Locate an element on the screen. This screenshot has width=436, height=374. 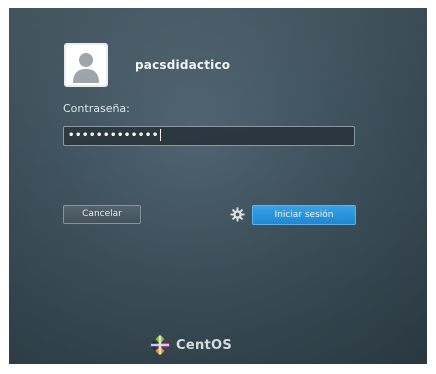
password-masked-value: ••••••••••••• is located at coordinates (113, 135).